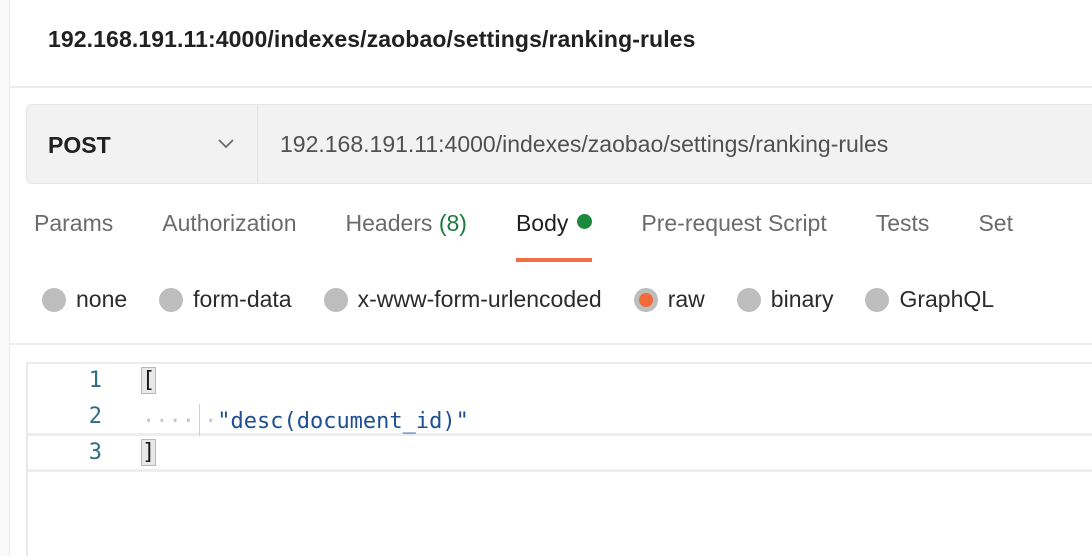  I want to click on line-number: 1, so click(95, 380).